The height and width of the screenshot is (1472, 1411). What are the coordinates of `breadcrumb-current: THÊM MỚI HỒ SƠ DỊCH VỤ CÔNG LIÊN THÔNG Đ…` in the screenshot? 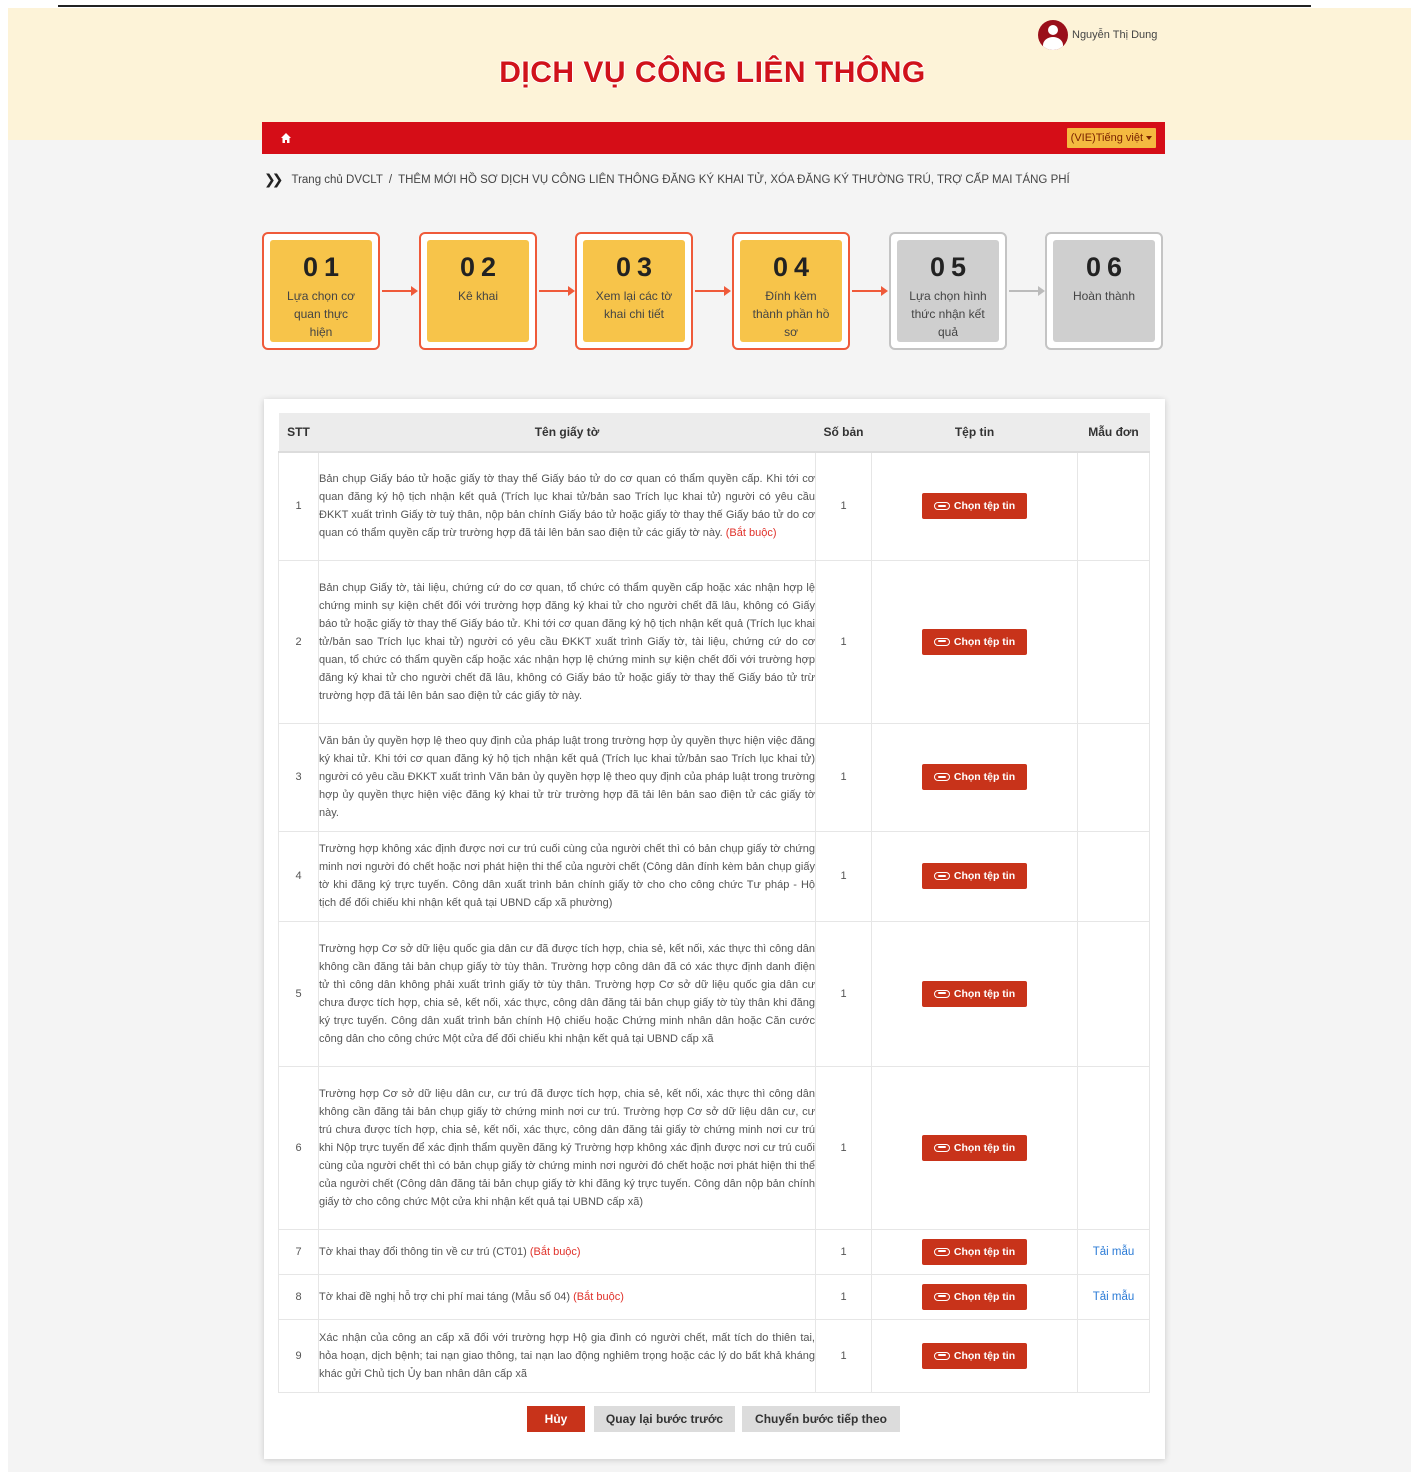 It's located at (734, 179).